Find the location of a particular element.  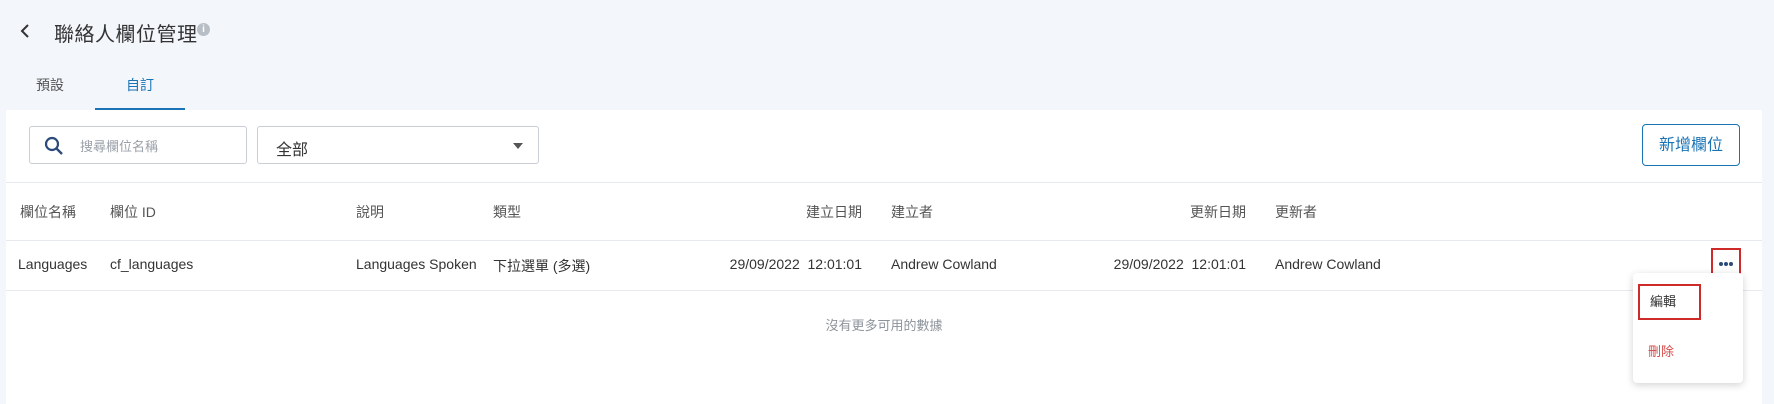

column-header-description: 說明 is located at coordinates (370, 212).